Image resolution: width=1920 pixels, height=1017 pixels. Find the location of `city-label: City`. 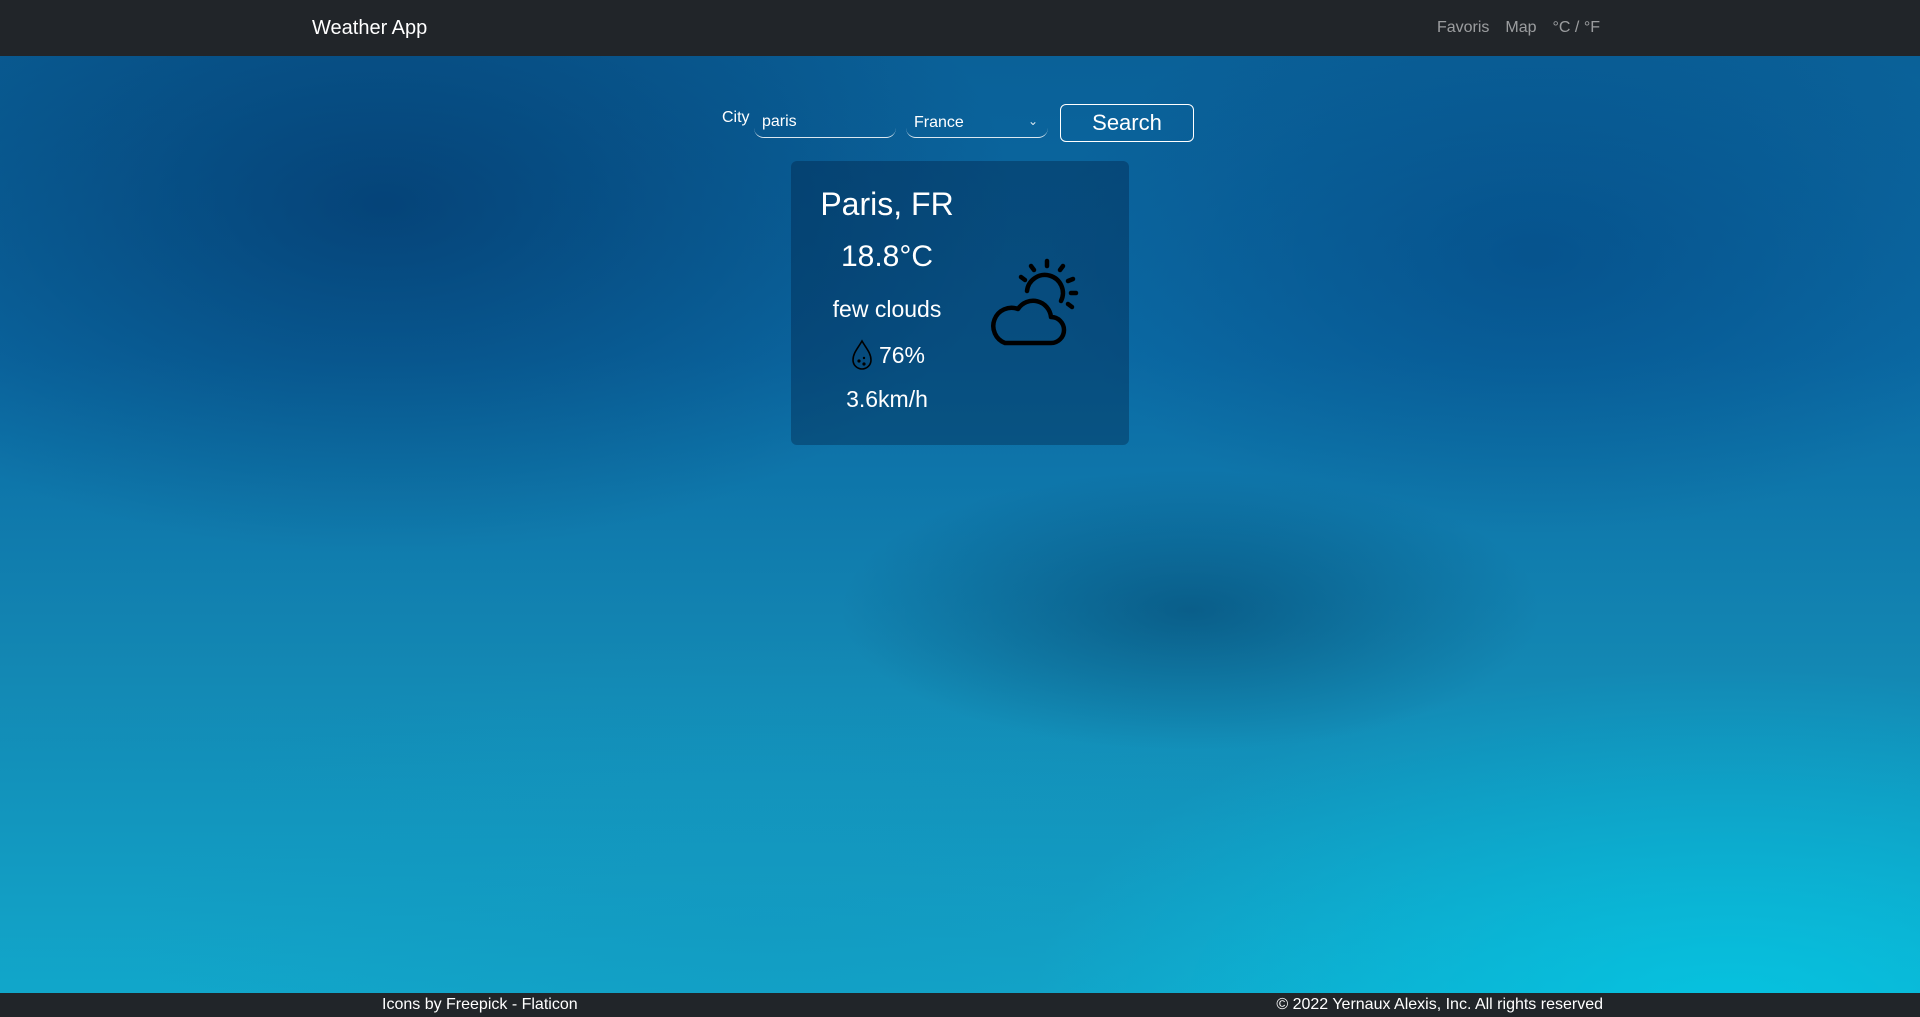

city-label: City is located at coordinates (736, 117).